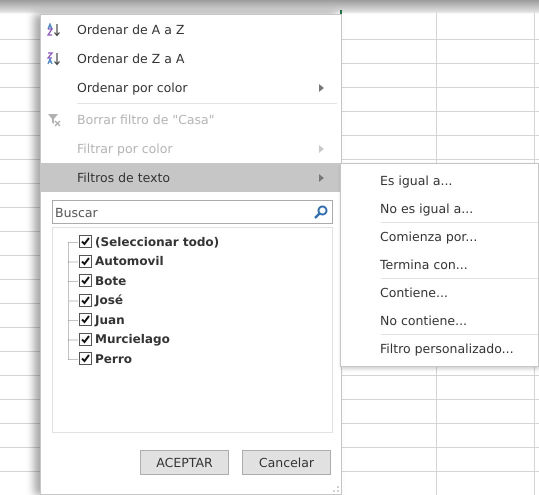 The image size is (539, 495). I want to click on cancel-button: Cancelar, so click(286, 462).